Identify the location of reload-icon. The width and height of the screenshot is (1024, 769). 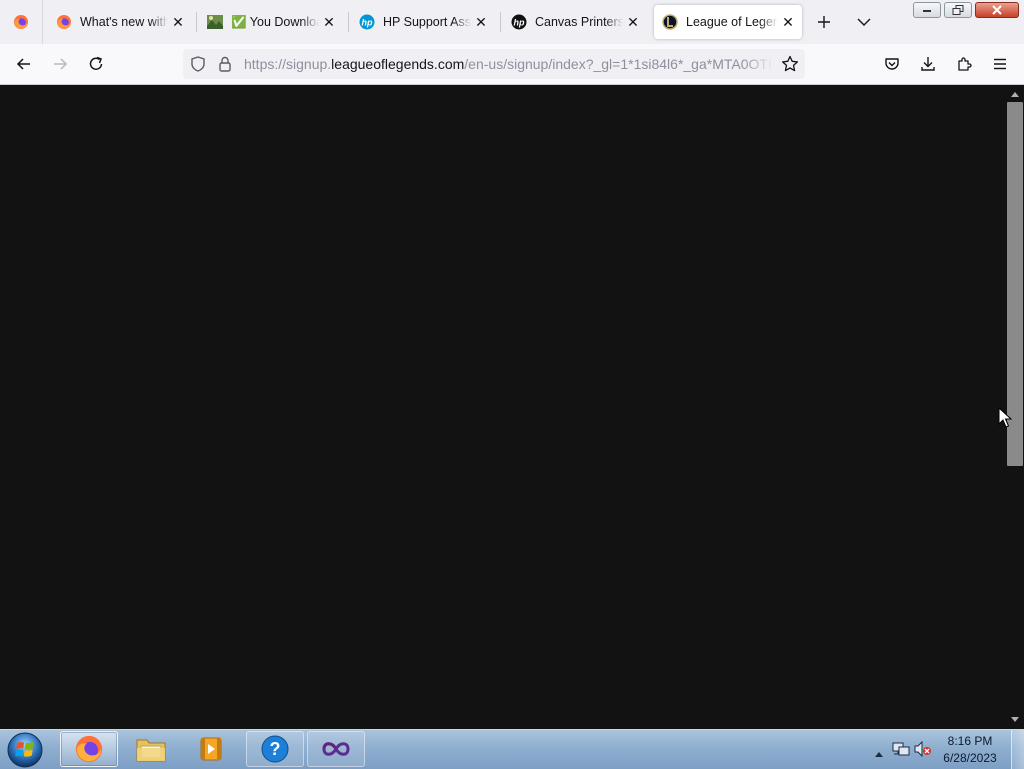
(96, 63).